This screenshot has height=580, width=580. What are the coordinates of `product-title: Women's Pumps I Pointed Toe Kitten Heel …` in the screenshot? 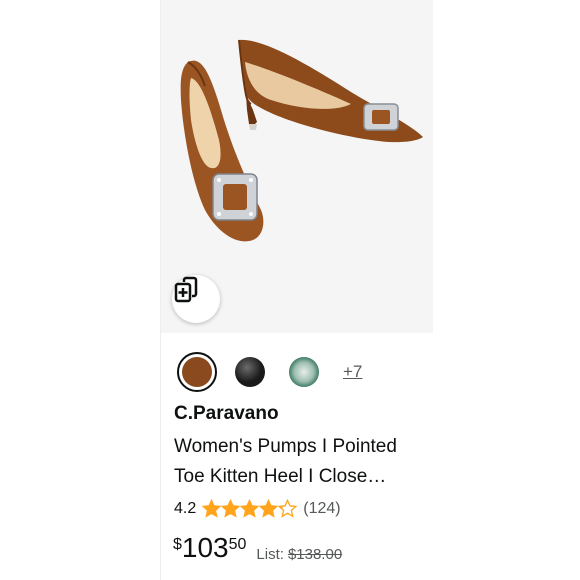 It's located at (301, 462).